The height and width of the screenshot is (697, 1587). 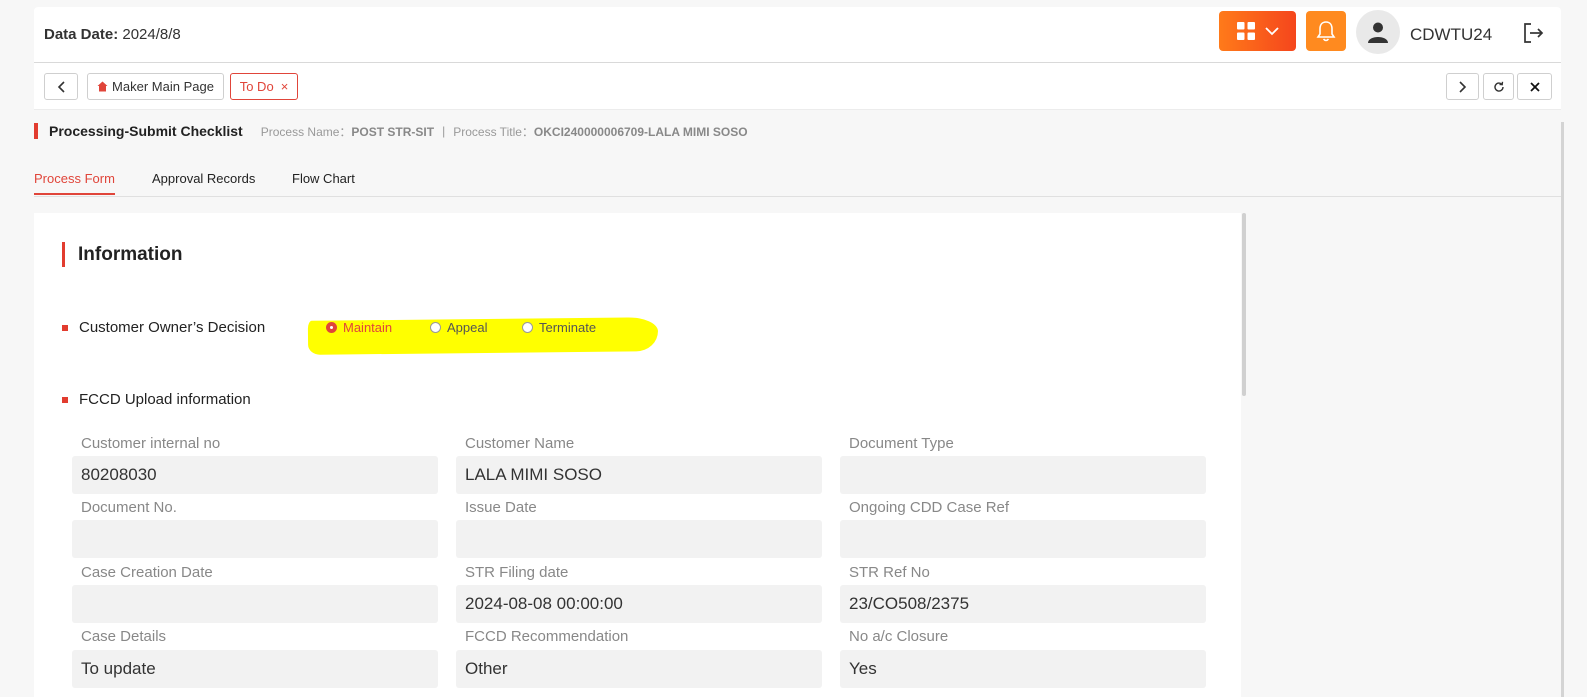 I want to click on field-label: Case Details, so click(x=124, y=636).